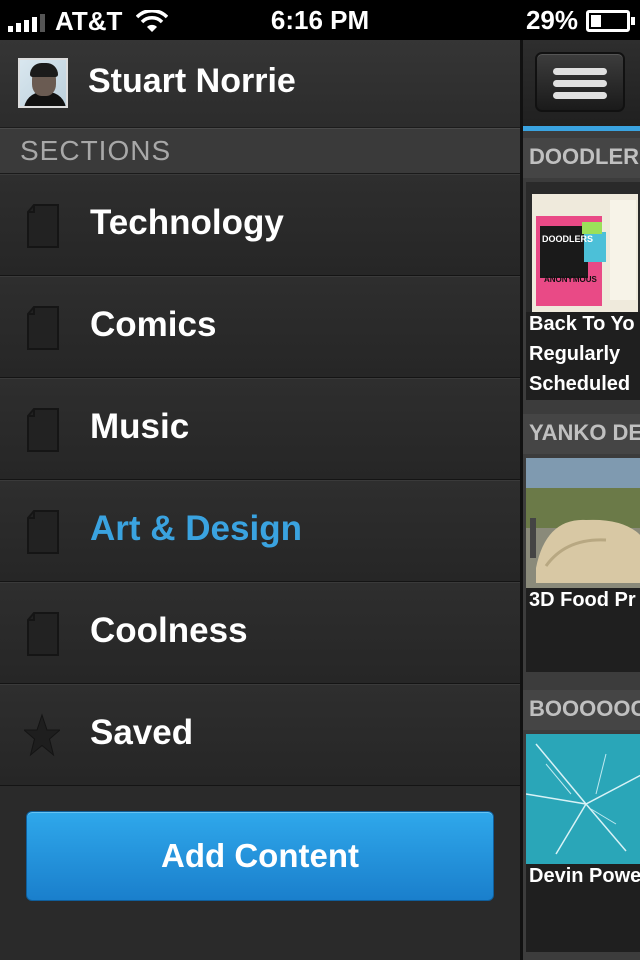 Image resolution: width=640 pixels, height=960 pixels. Describe the element at coordinates (140, 426) in the screenshot. I see `menu-item-label: Music` at that location.